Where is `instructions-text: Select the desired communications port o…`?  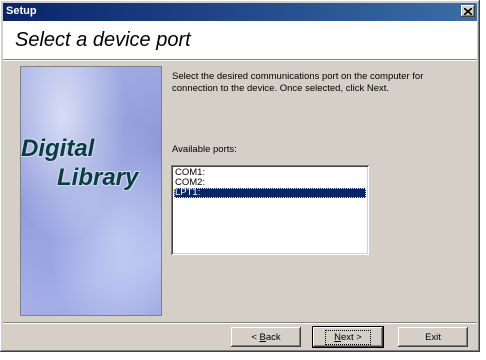
instructions-text: Select the desired communications port o… is located at coordinates (298, 82).